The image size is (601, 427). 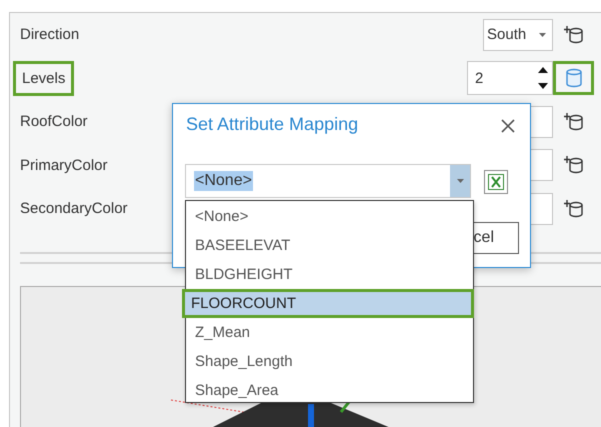 I want to click on list-option: FLOORCOUNT, so click(x=328, y=303).